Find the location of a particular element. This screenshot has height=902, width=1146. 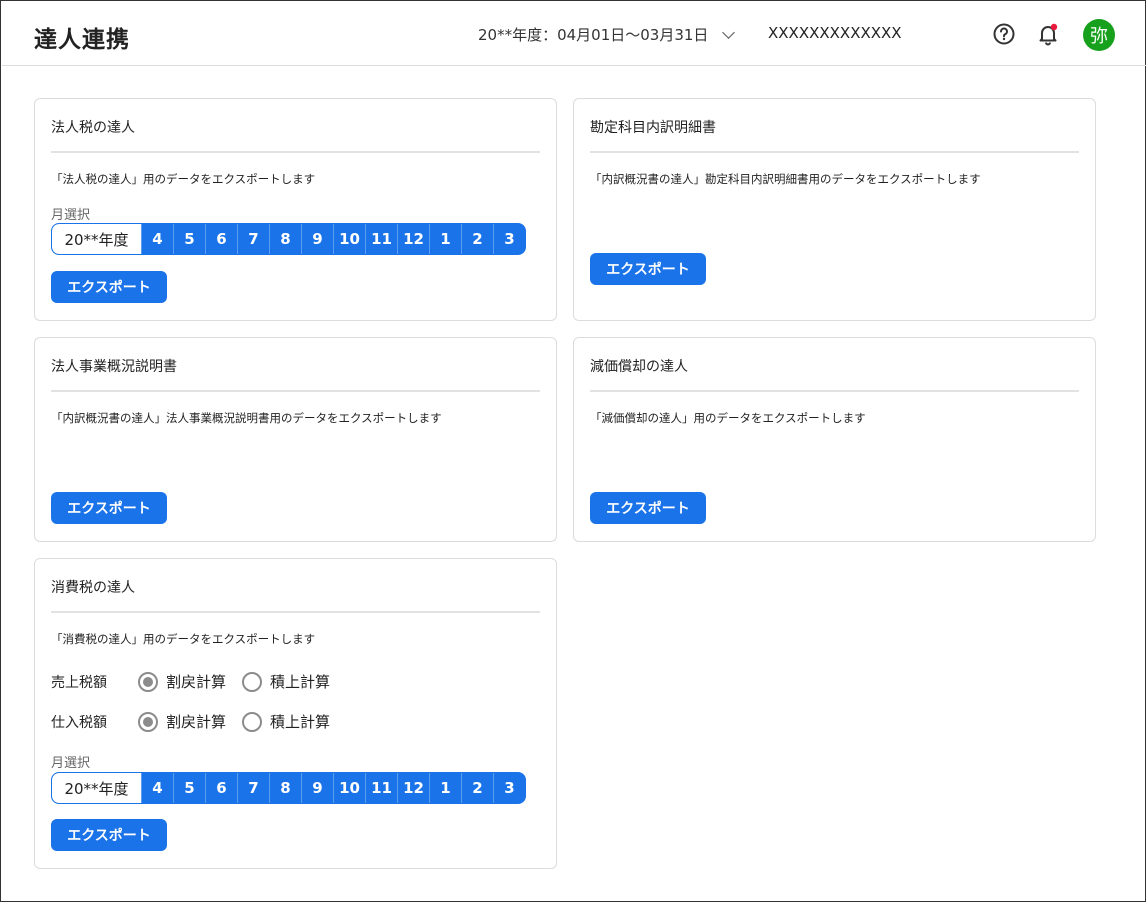

fiscal-period-label: 20**年度：04月01日〜03月31日 is located at coordinates (593, 35).